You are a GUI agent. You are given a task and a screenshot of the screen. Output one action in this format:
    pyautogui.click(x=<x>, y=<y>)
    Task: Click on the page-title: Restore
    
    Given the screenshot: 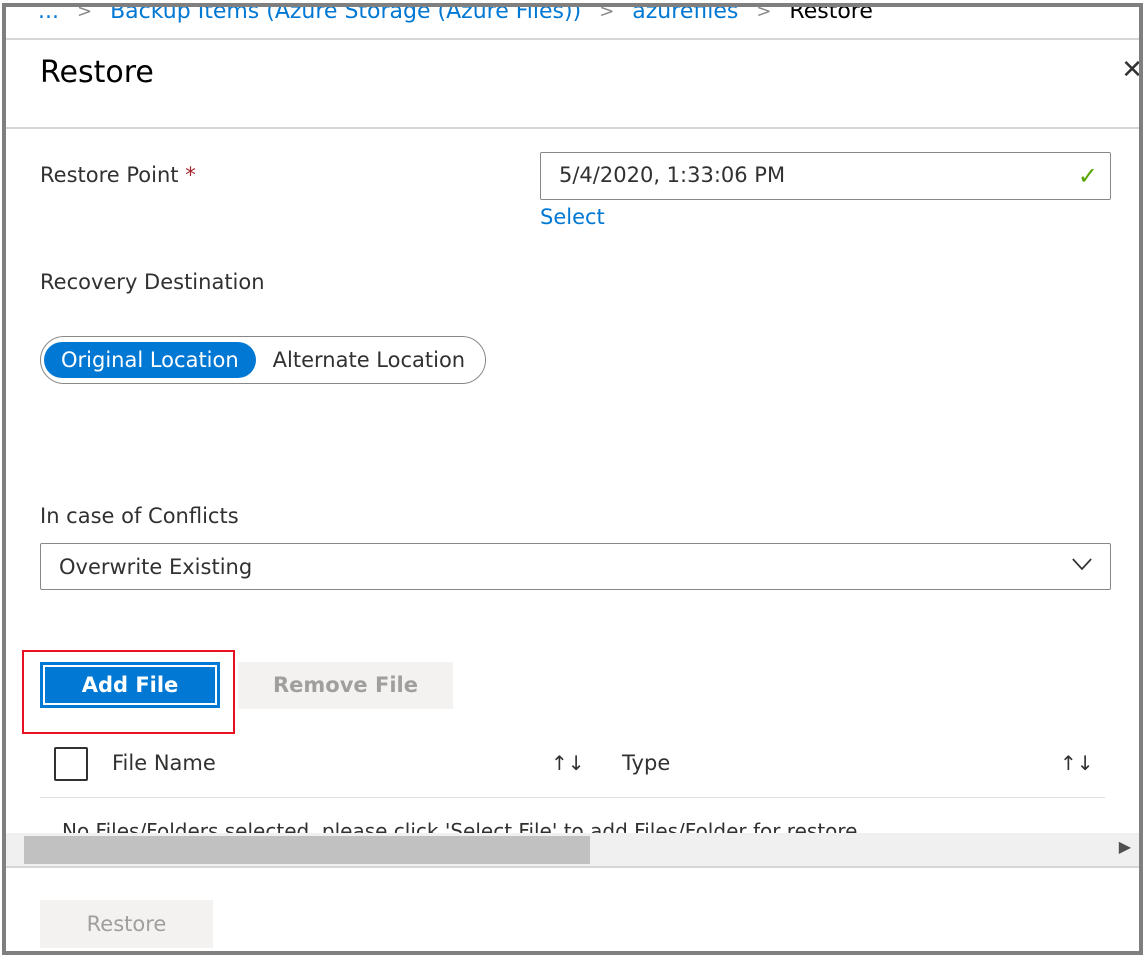 What is the action you would take?
    pyautogui.click(x=97, y=72)
    